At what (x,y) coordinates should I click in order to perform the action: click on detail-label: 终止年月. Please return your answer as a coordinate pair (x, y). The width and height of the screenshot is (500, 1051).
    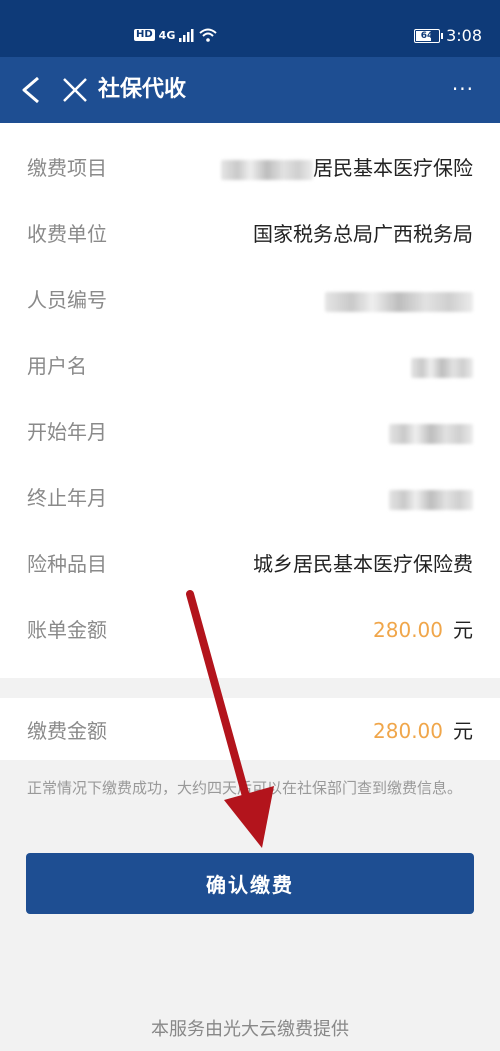
    Looking at the image, I should click on (67, 498).